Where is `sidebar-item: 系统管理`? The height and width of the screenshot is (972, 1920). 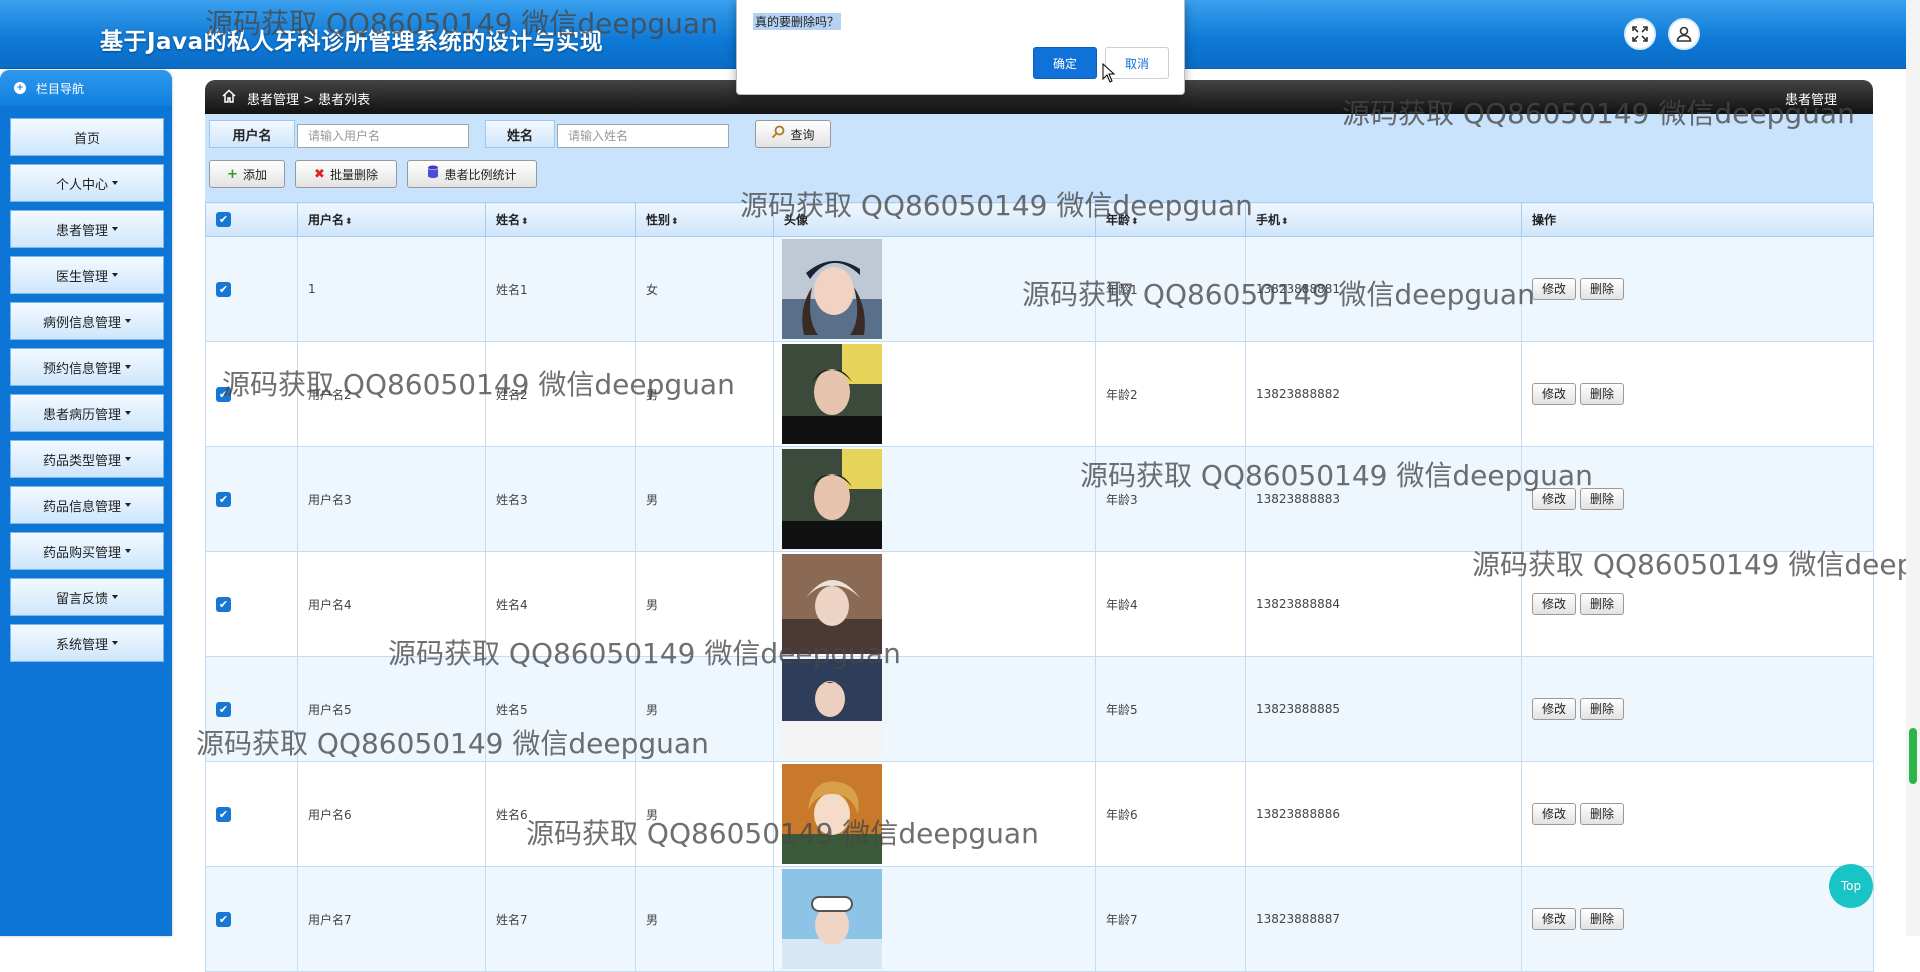
sidebar-item: 系统管理 is located at coordinates (87, 643).